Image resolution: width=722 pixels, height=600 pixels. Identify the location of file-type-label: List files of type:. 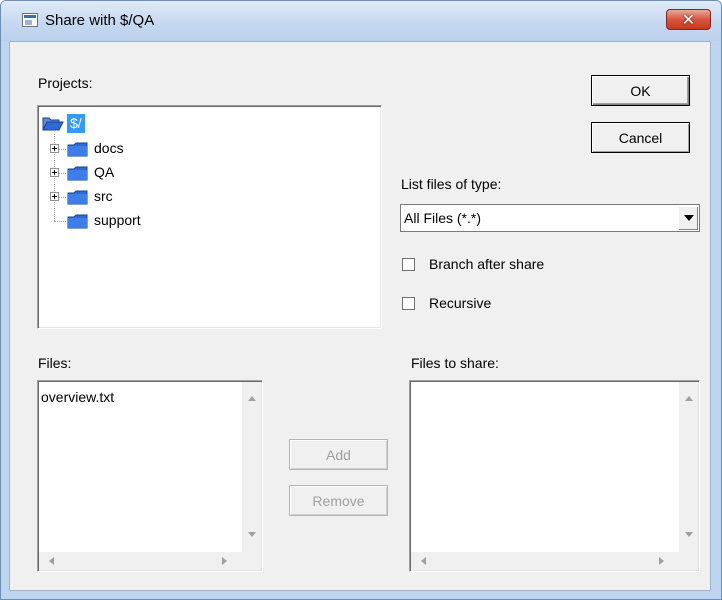
(451, 184).